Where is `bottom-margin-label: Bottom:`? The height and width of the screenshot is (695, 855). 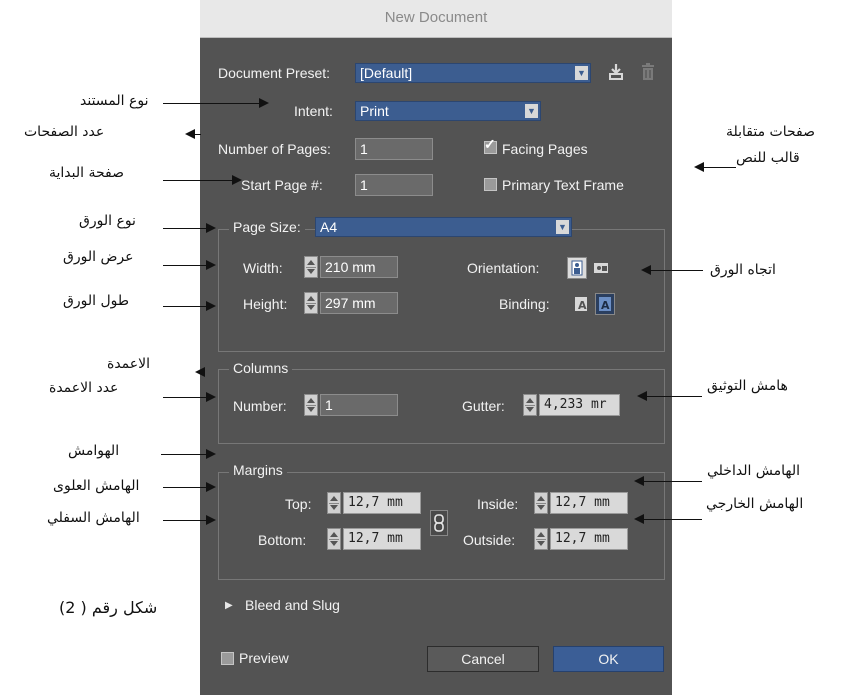 bottom-margin-label: Bottom: is located at coordinates (282, 540).